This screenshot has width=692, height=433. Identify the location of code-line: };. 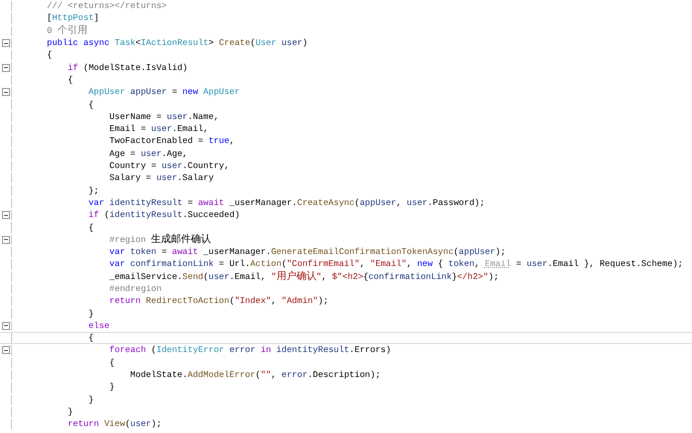
(93, 190).